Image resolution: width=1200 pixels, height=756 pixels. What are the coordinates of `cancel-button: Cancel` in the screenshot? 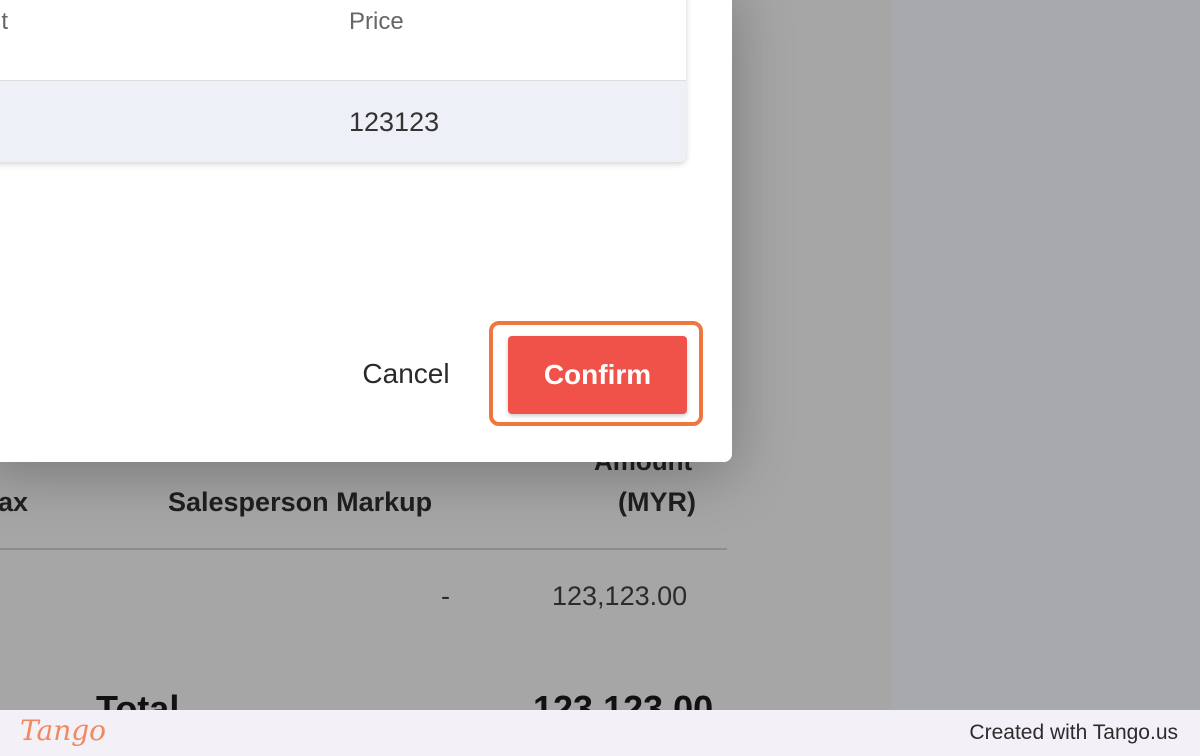 It's located at (406, 374).